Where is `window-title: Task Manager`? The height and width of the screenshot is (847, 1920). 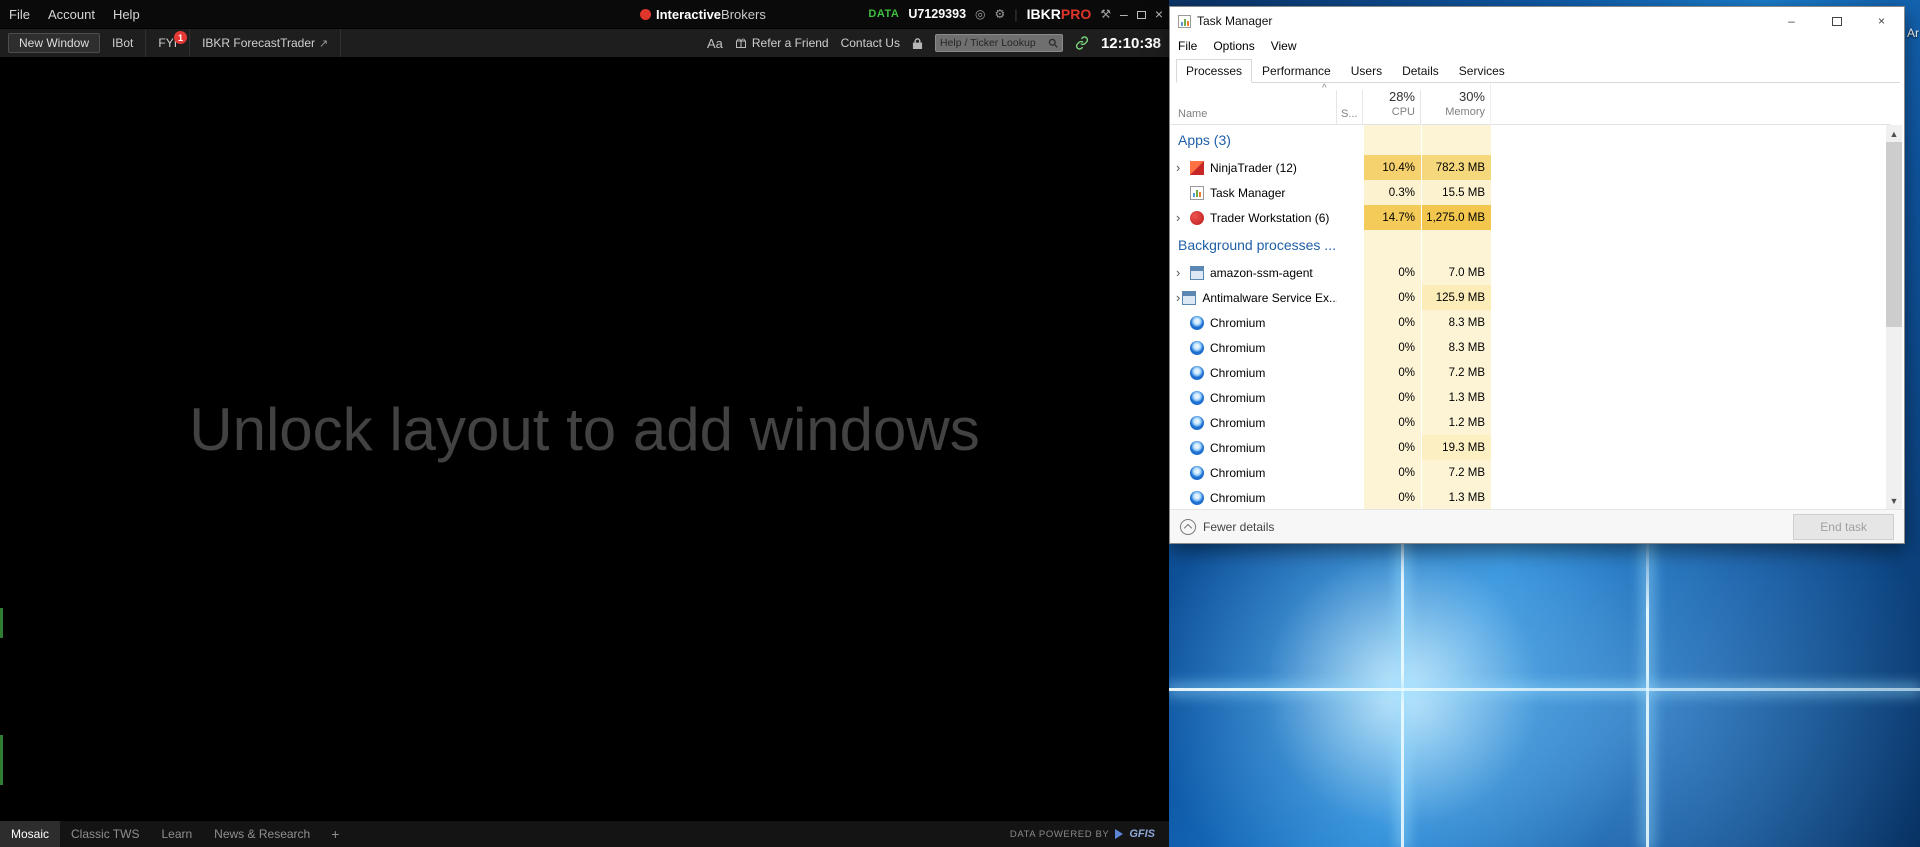
window-title: Task Manager is located at coordinates (1235, 21).